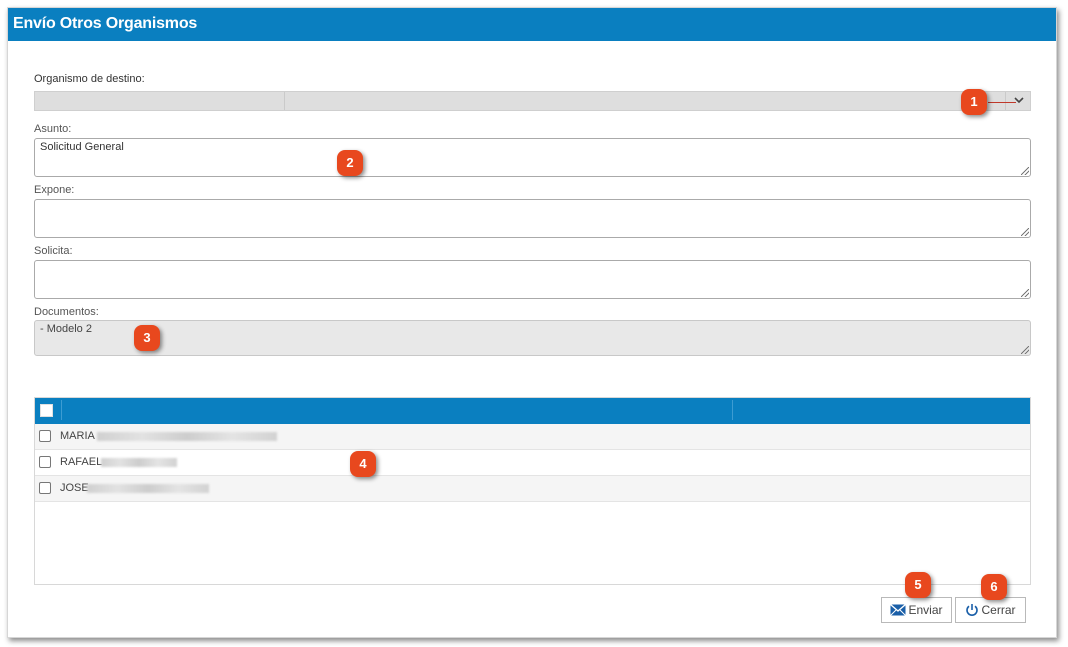  I want to click on table-row: JOSE, so click(532, 489).